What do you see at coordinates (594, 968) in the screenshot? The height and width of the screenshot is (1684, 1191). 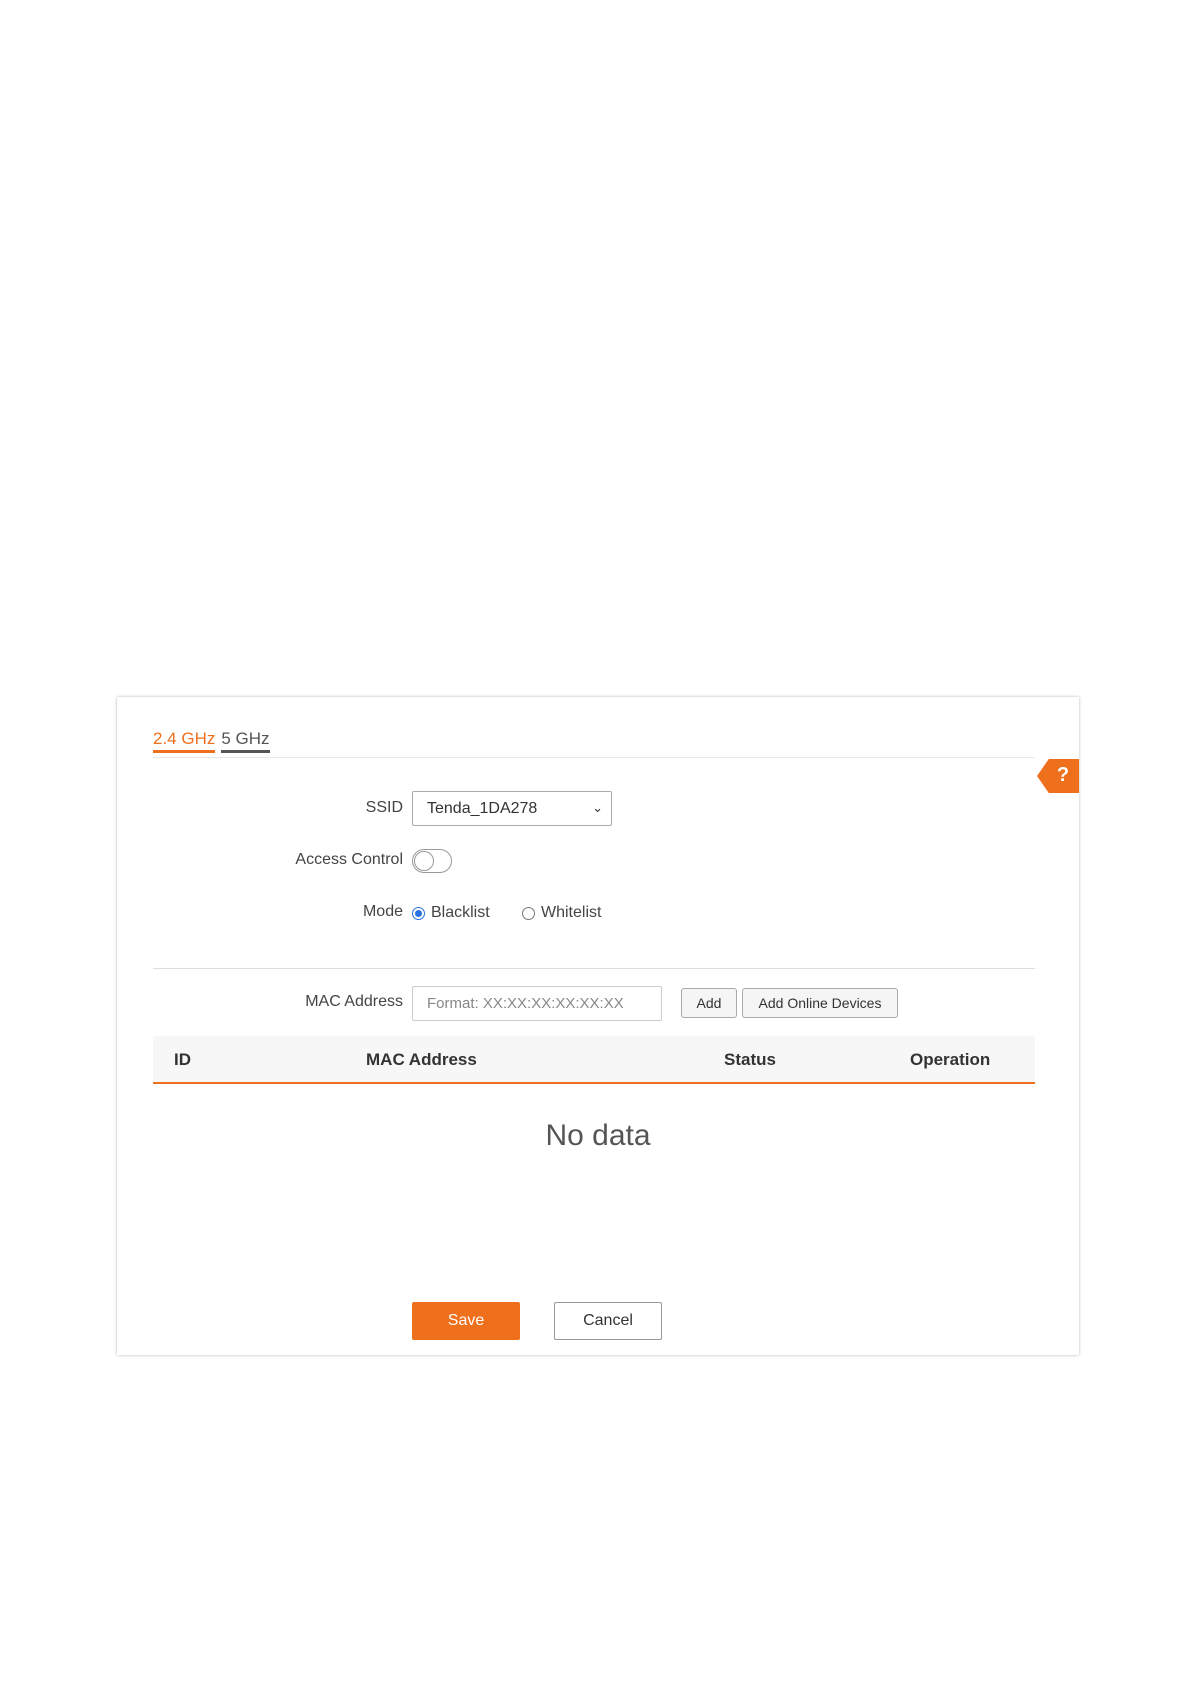 I see `section-divider` at bounding box center [594, 968].